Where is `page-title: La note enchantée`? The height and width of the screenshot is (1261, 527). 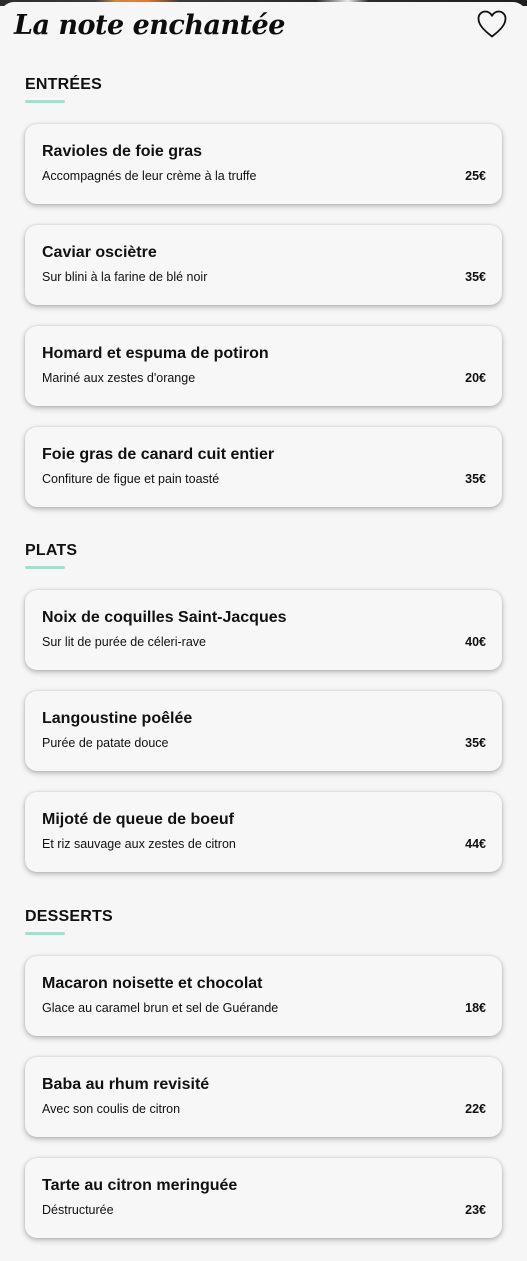
page-title: La note enchantée is located at coordinates (149, 25).